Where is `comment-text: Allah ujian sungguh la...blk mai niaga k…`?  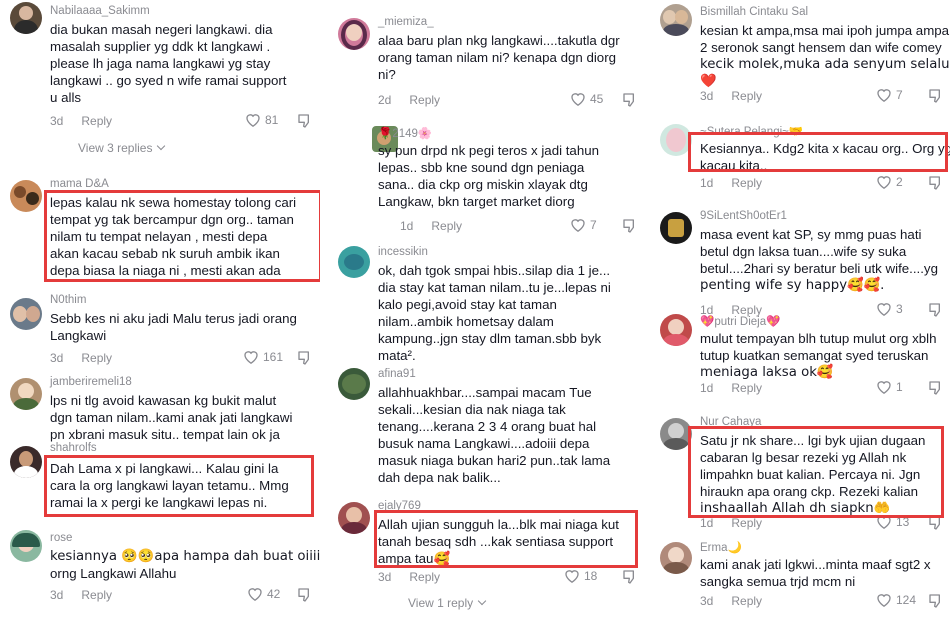 comment-text: Allah ujian sungguh la...blk mai niaga k… is located at coordinates (498, 541).